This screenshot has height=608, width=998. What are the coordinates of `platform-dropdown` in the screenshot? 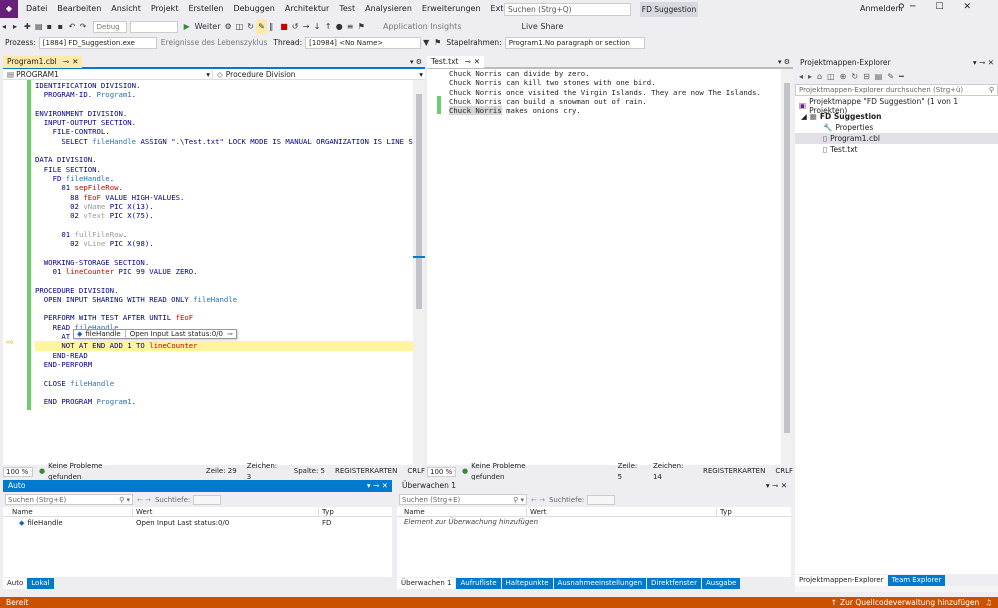 It's located at (153, 26).